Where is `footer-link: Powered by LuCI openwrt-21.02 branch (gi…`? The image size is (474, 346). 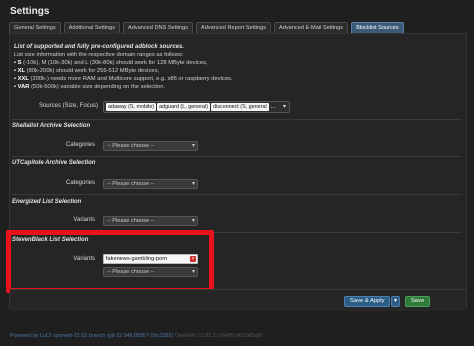 footer-link: Powered by LuCI openwrt-21.02 branch (gi… is located at coordinates (91, 336).